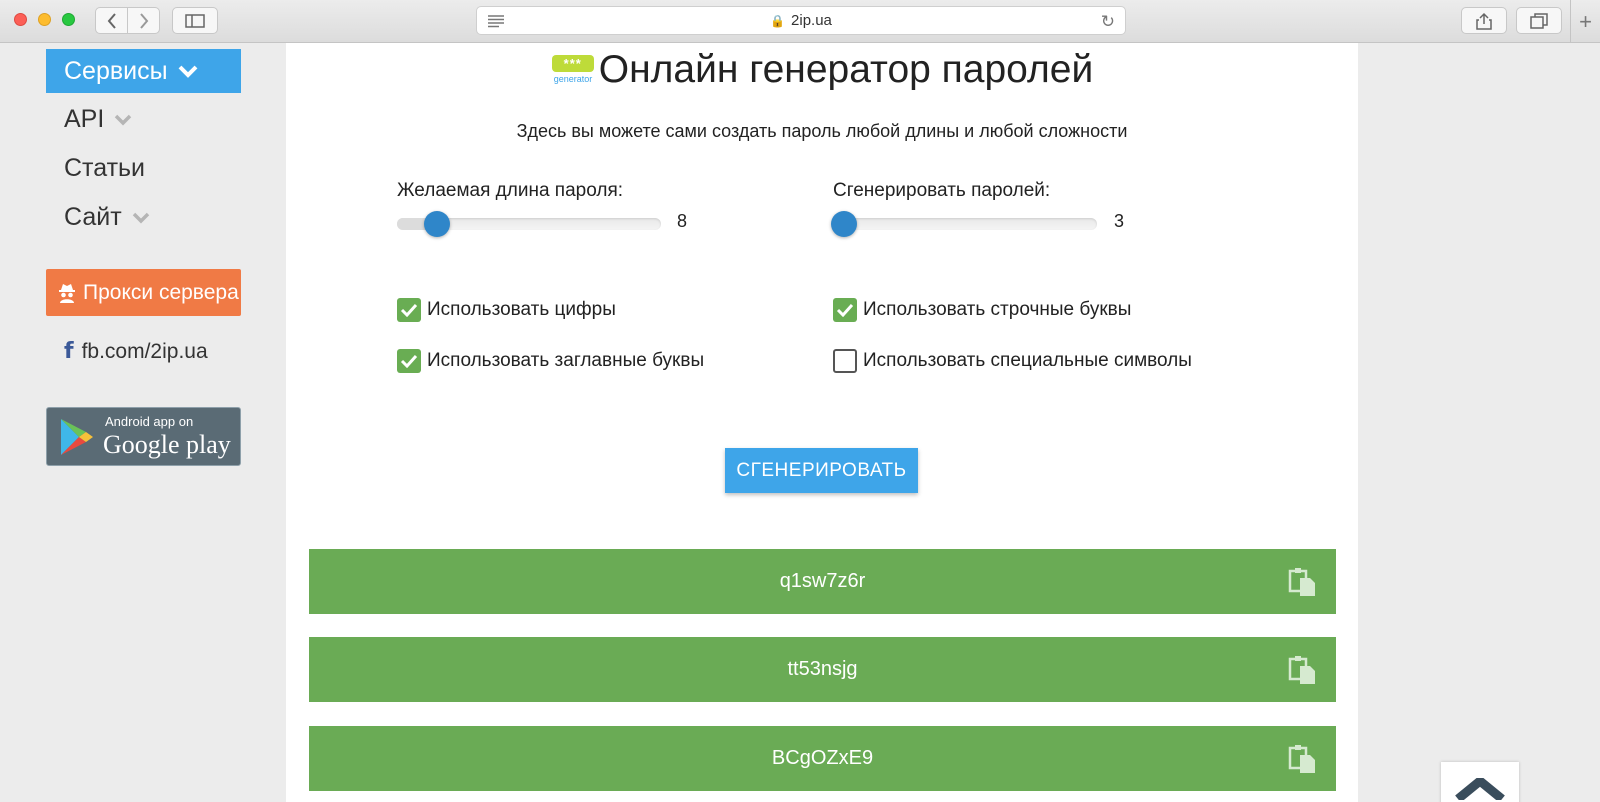  I want to click on generate-button: СГЕНЕРИРОВАТЬ, so click(821, 470).